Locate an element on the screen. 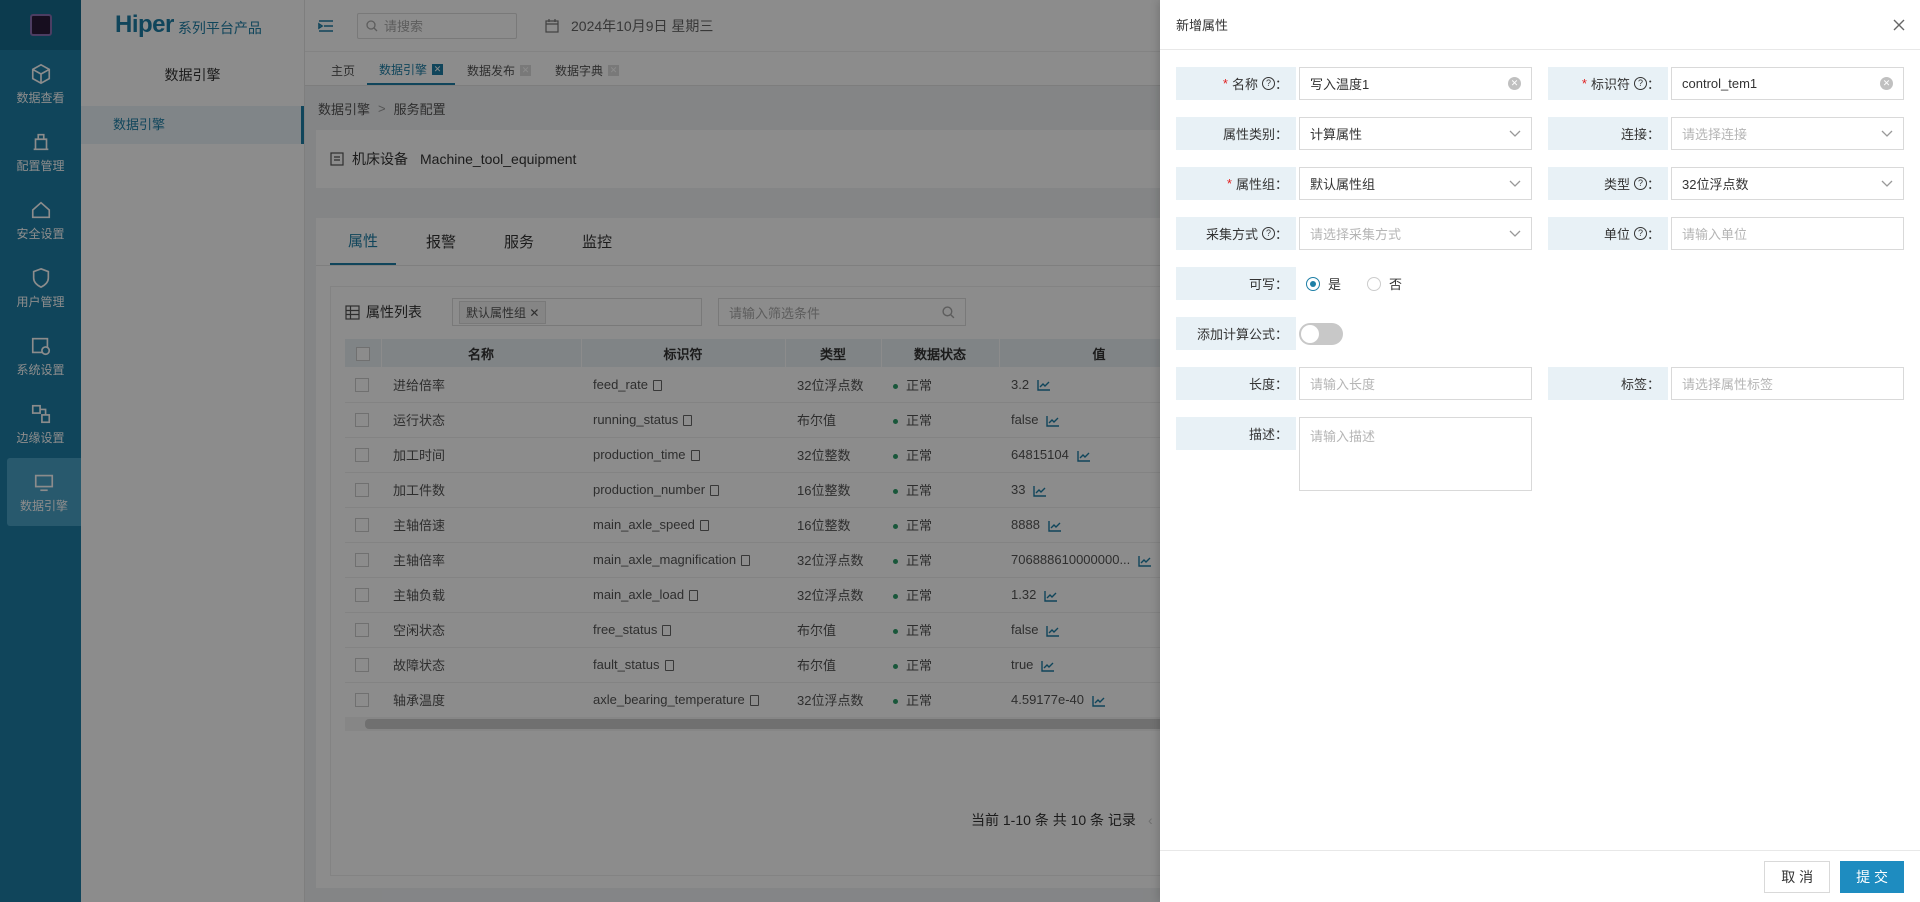 Image resolution: width=1920 pixels, height=902 pixels. label-text: 属性类别 is located at coordinates (1248, 134).